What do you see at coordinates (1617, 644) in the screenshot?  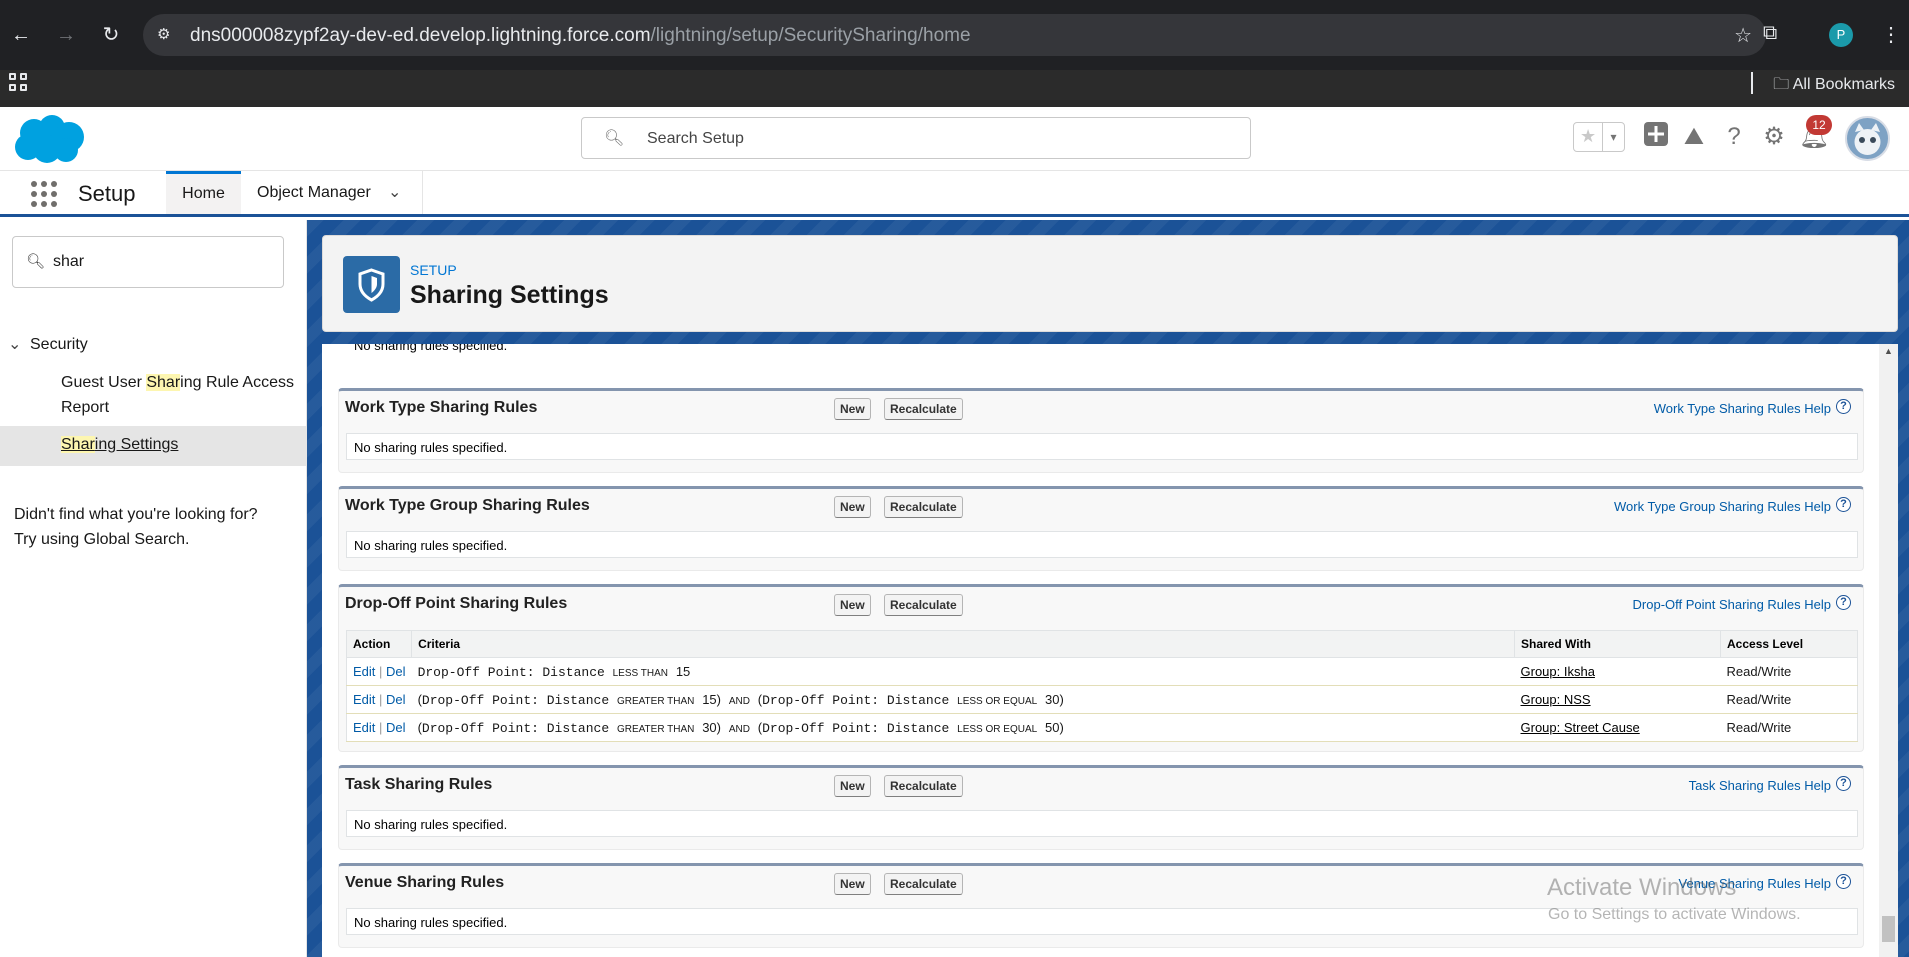 I see `column-header-shared-with: Shared With` at bounding box center [1617, 644].